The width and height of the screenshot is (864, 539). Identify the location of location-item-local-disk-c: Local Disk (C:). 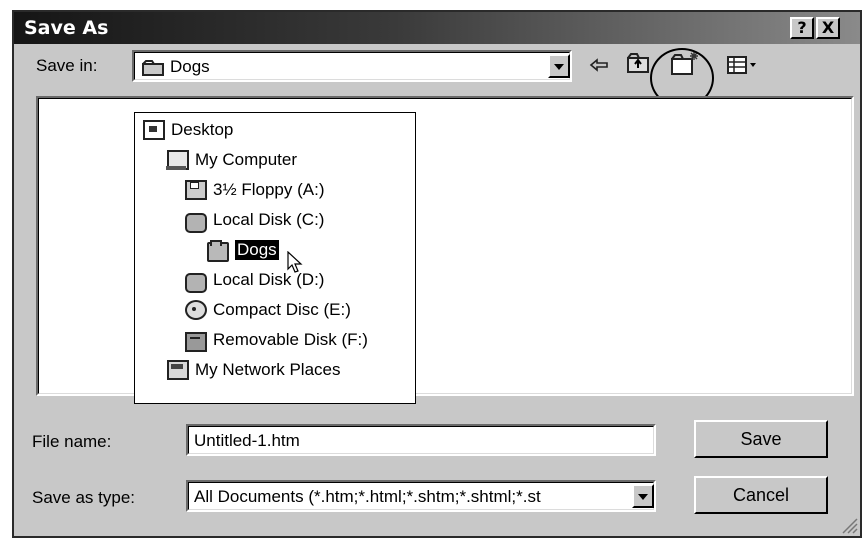
(254, 220).